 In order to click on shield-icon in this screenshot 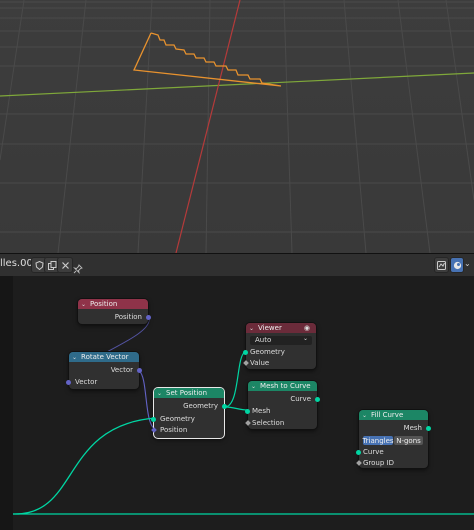, I will do `click(39, 265)`.